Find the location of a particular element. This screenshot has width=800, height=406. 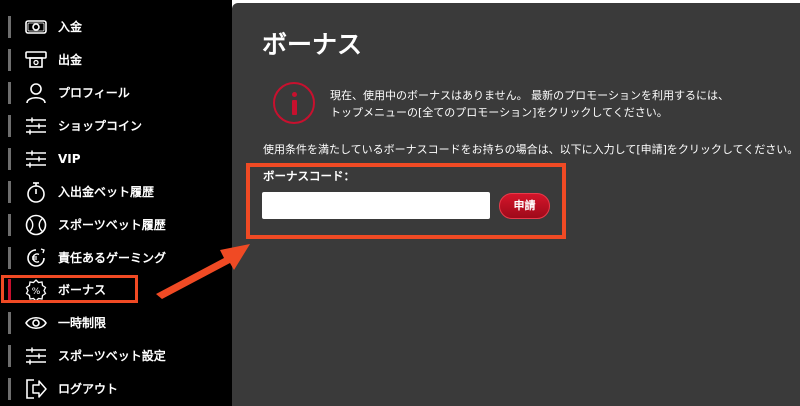

user-icon is located at coordinates (36, 93).